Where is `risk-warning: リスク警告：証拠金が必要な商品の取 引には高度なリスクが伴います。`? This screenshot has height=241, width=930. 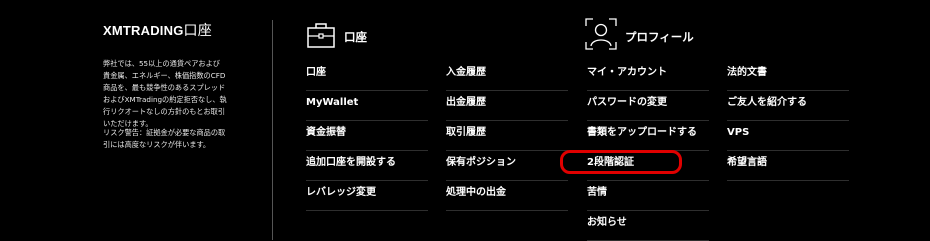 risk-warning: リスク警告：証拠金が必要な商品の取 引には高度なリスクが伴います。 is located at coordinates (178, 139).